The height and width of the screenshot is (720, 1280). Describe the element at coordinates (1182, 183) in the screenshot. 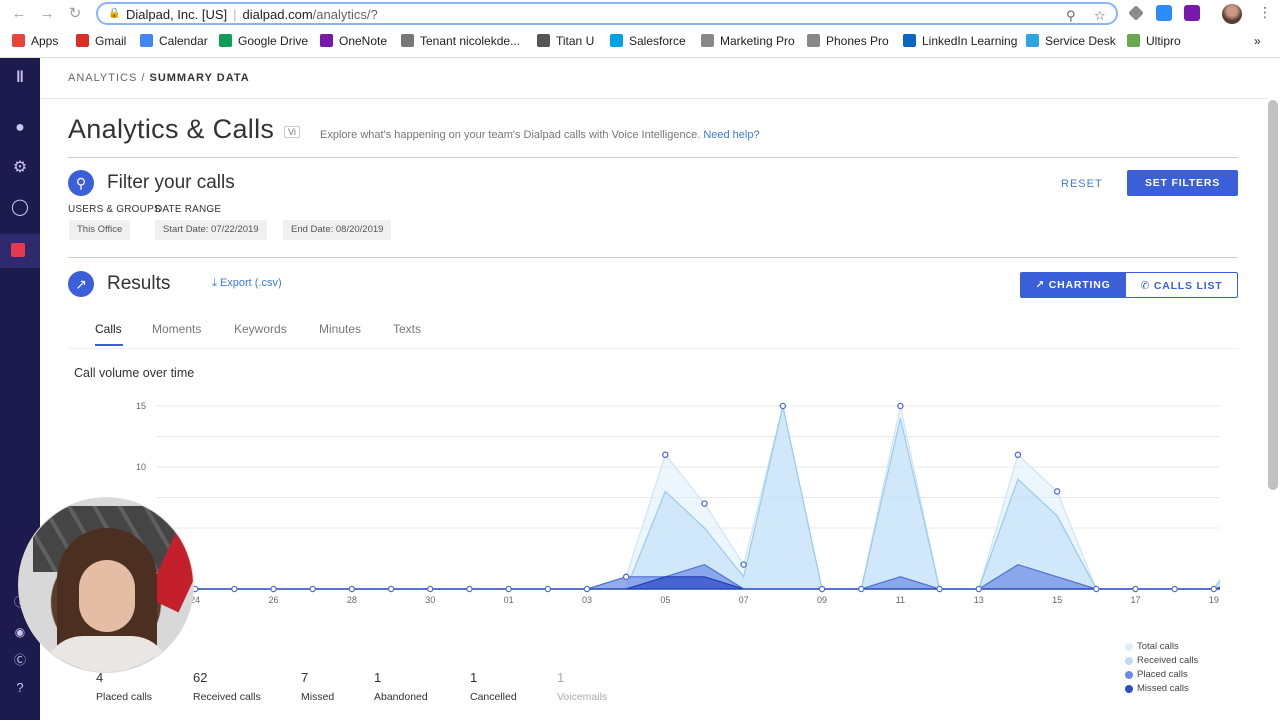

I see `set-filters-button: SET FILTERS` at that location.